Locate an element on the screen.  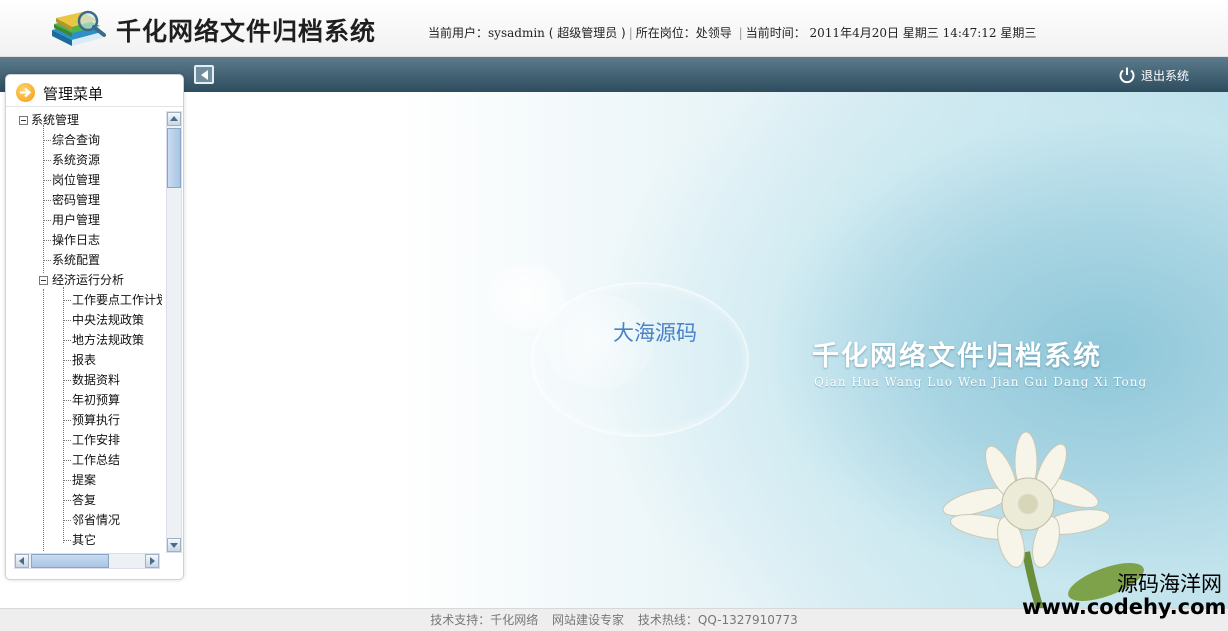
scroll-right-button is located at coordinates (152, 561).